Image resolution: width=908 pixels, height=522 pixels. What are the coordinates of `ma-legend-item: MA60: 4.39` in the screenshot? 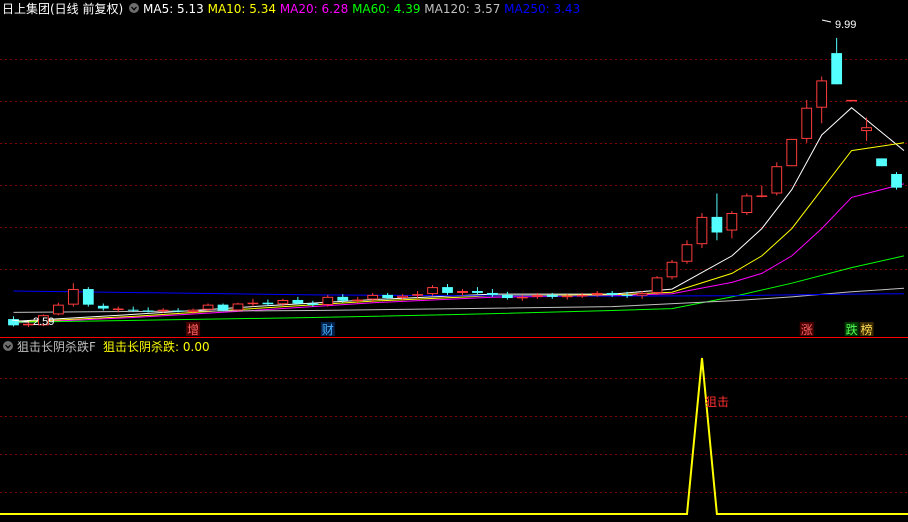 It's located at (384, 9).